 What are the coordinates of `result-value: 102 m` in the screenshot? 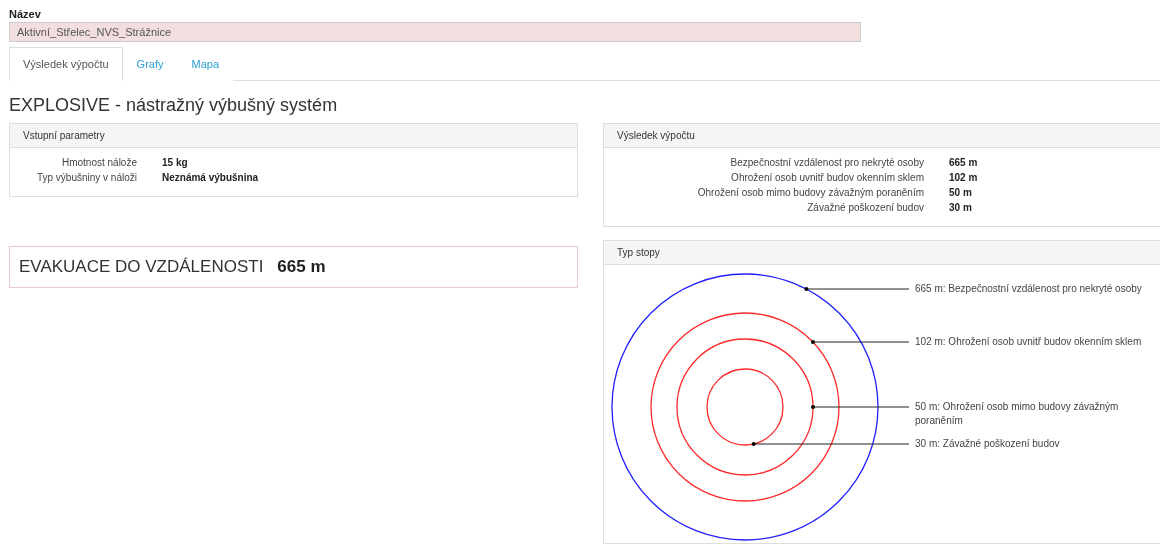 It's located at (964, 177).